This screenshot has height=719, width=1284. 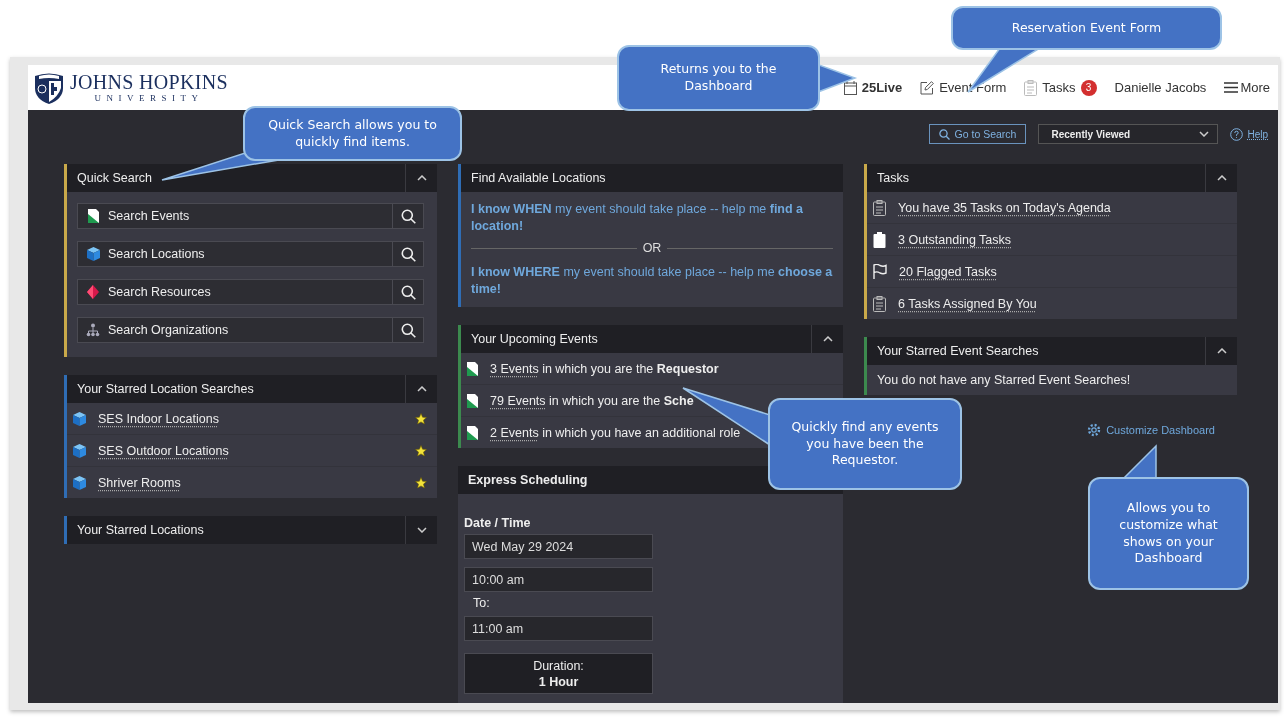 What do you see at coordinates (481, 603) in the screenshot?
I see `to-label: To:` at bounding box center [481, 603].